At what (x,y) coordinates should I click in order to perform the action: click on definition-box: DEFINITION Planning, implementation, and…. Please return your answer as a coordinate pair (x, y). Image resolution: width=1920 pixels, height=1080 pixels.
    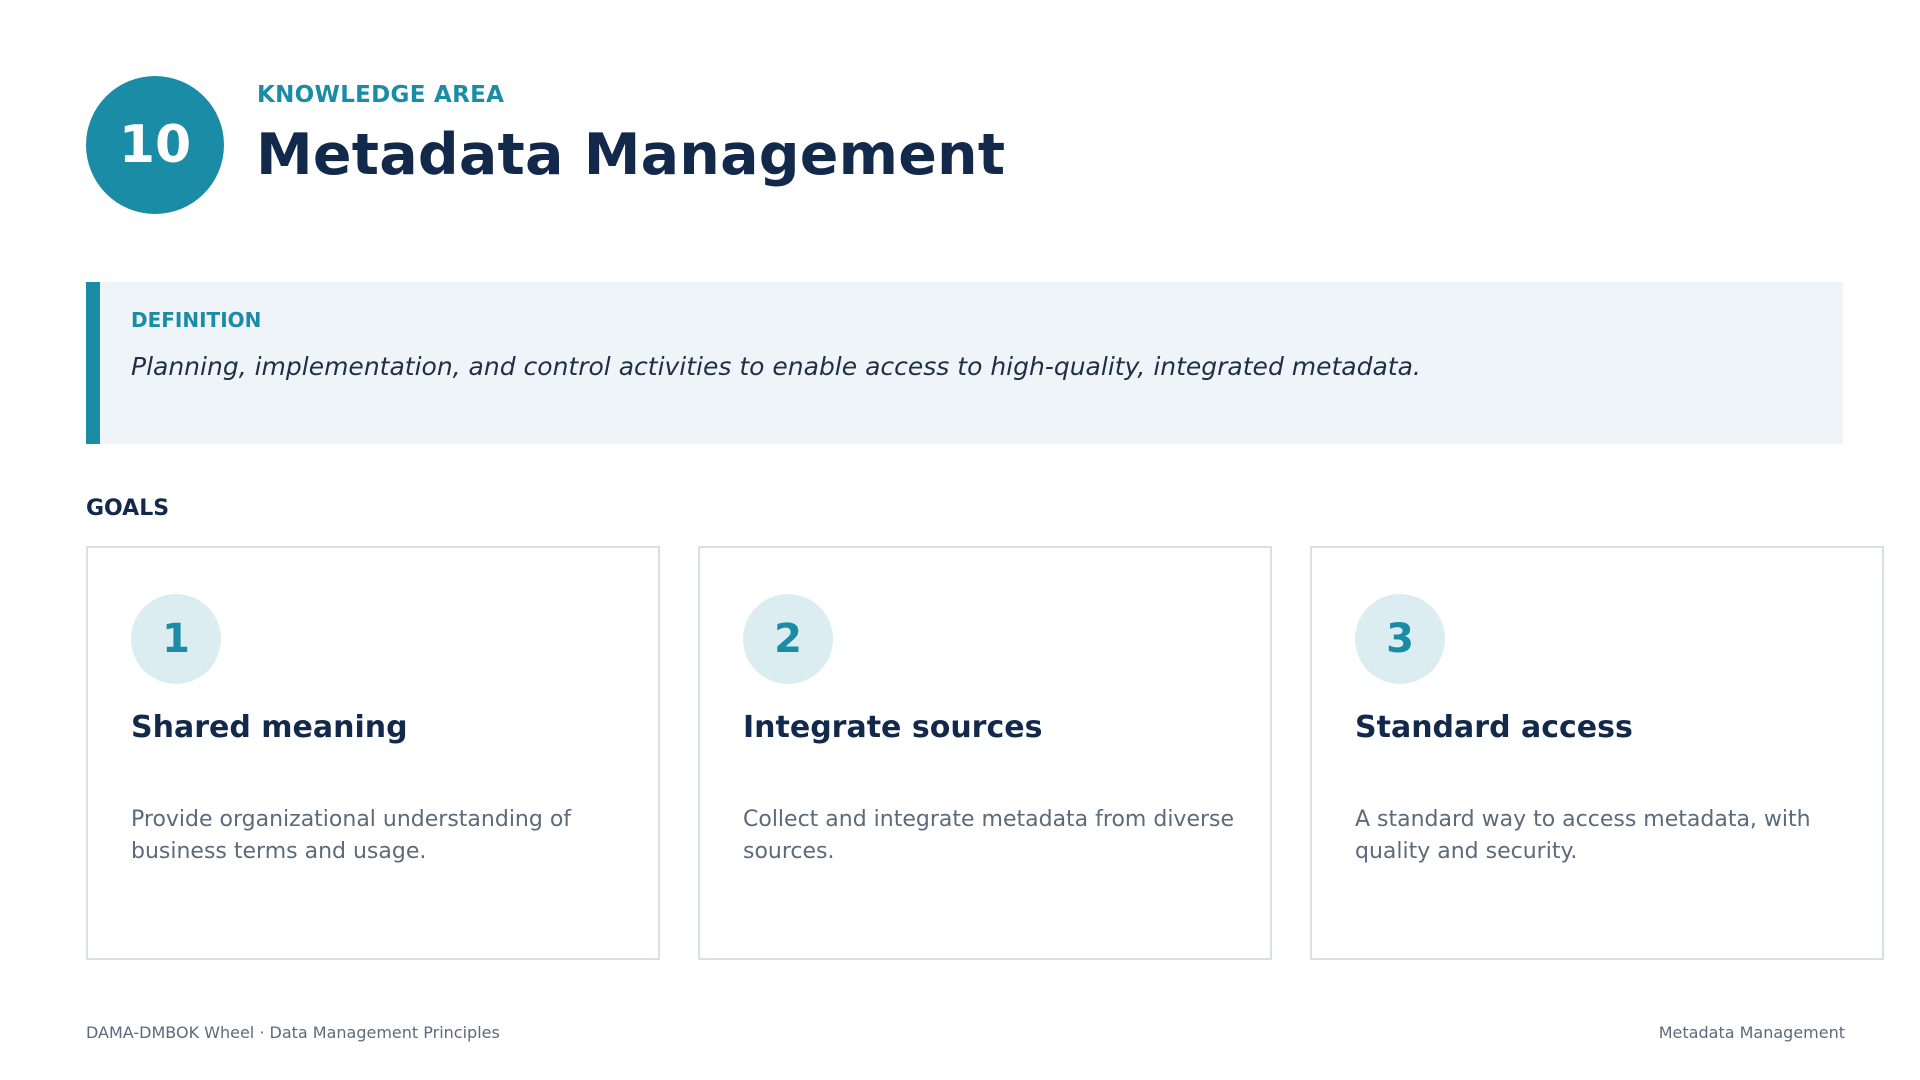
    Looking at the image, I should click on (964, 363).